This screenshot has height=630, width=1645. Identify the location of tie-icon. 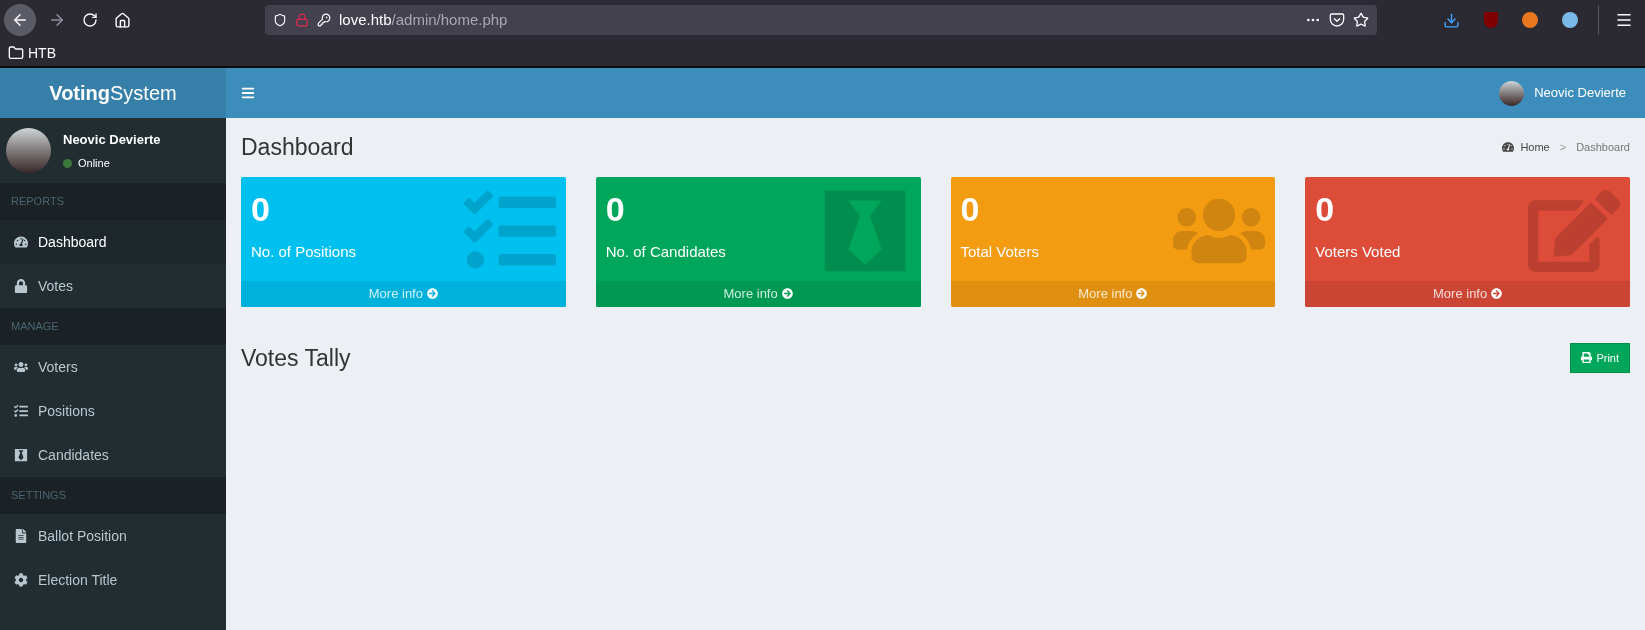
(21, 455).